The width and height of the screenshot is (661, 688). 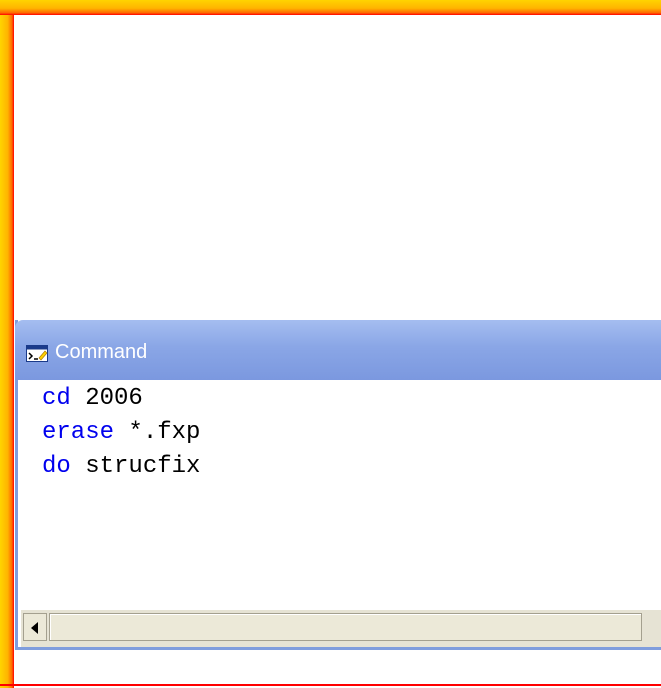 What do you see at coordinates (101, 352) in the screenshot?
I see `command-window-title: Command` at bounding box center [101, 352].